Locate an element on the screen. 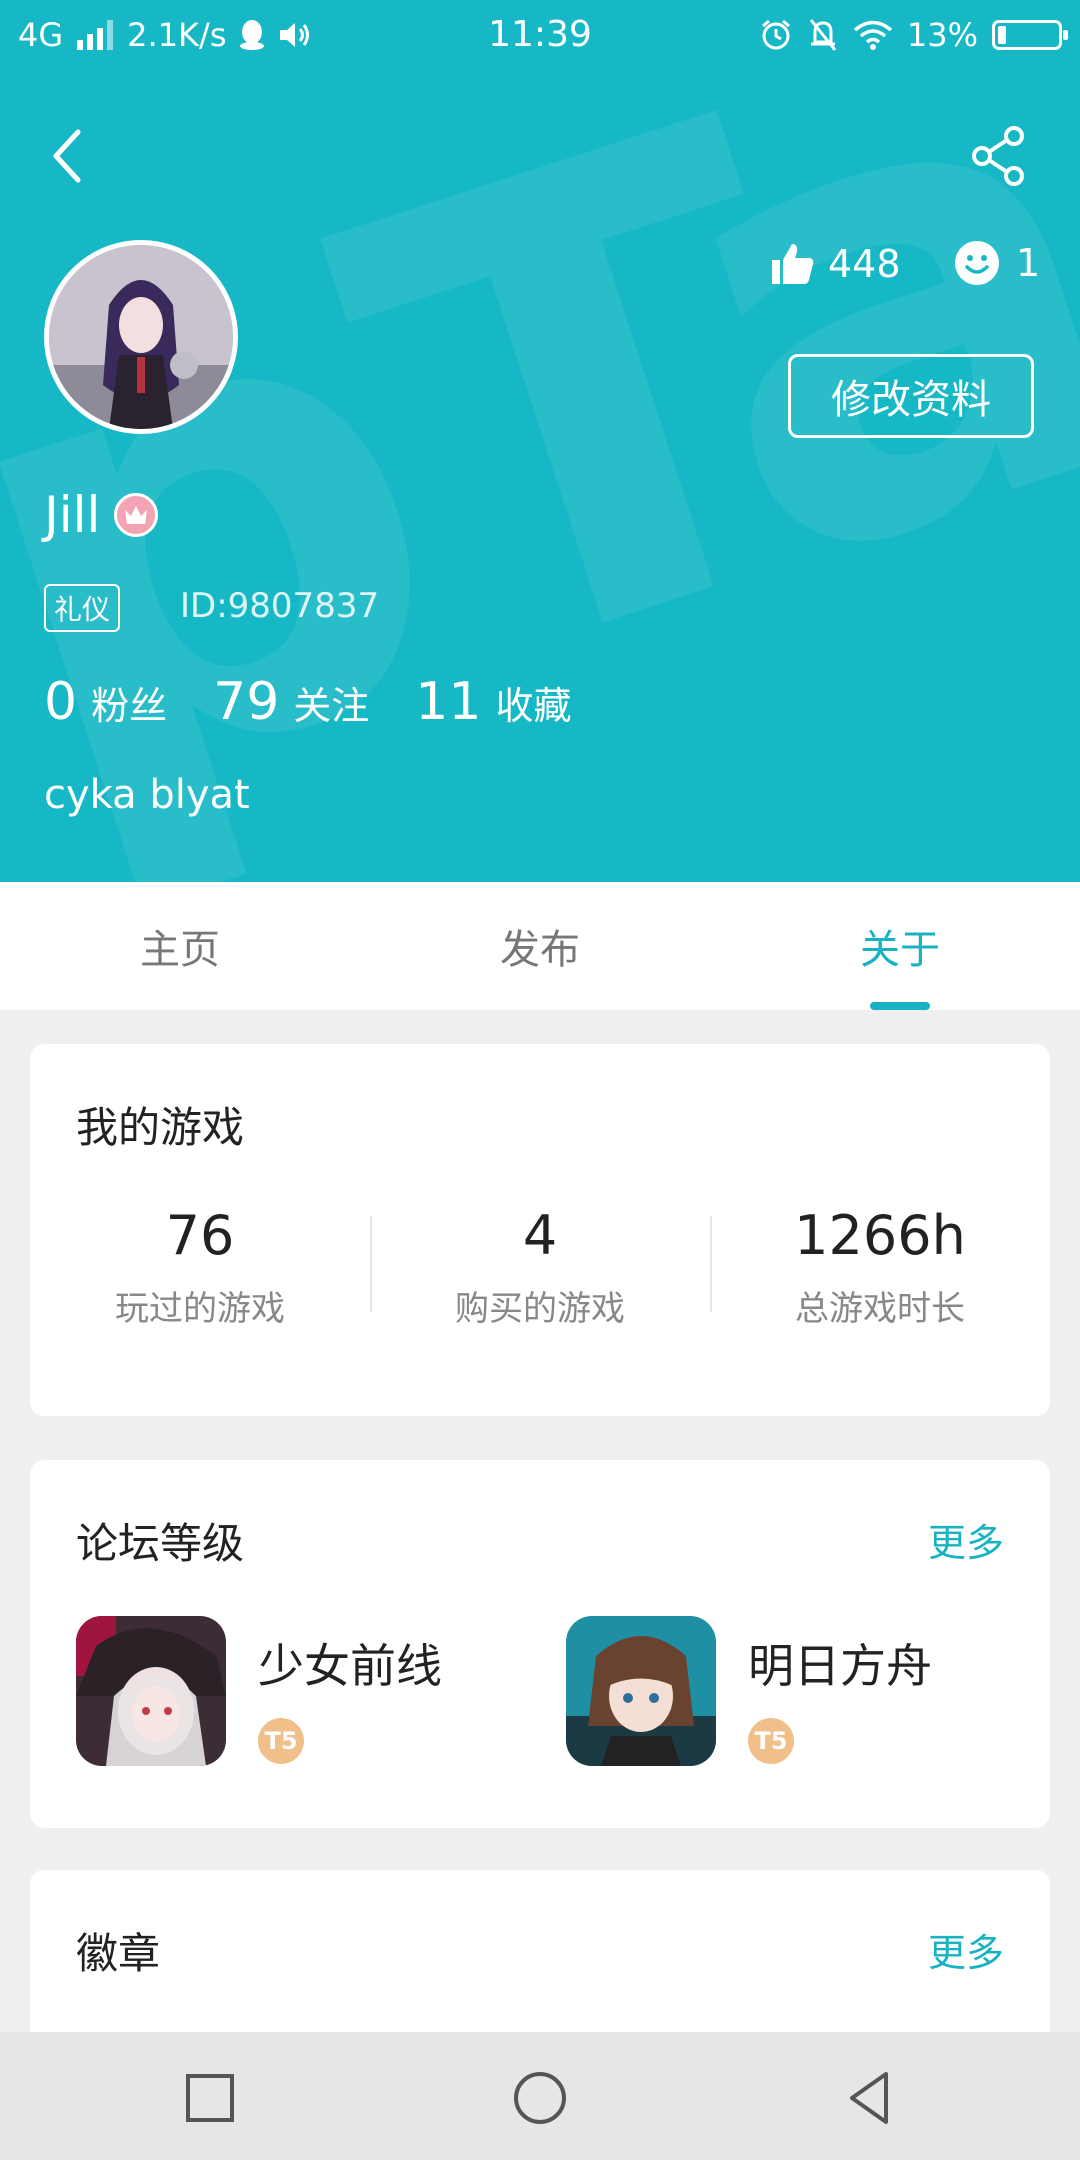  share-button is located at coordinates (1000, 156).